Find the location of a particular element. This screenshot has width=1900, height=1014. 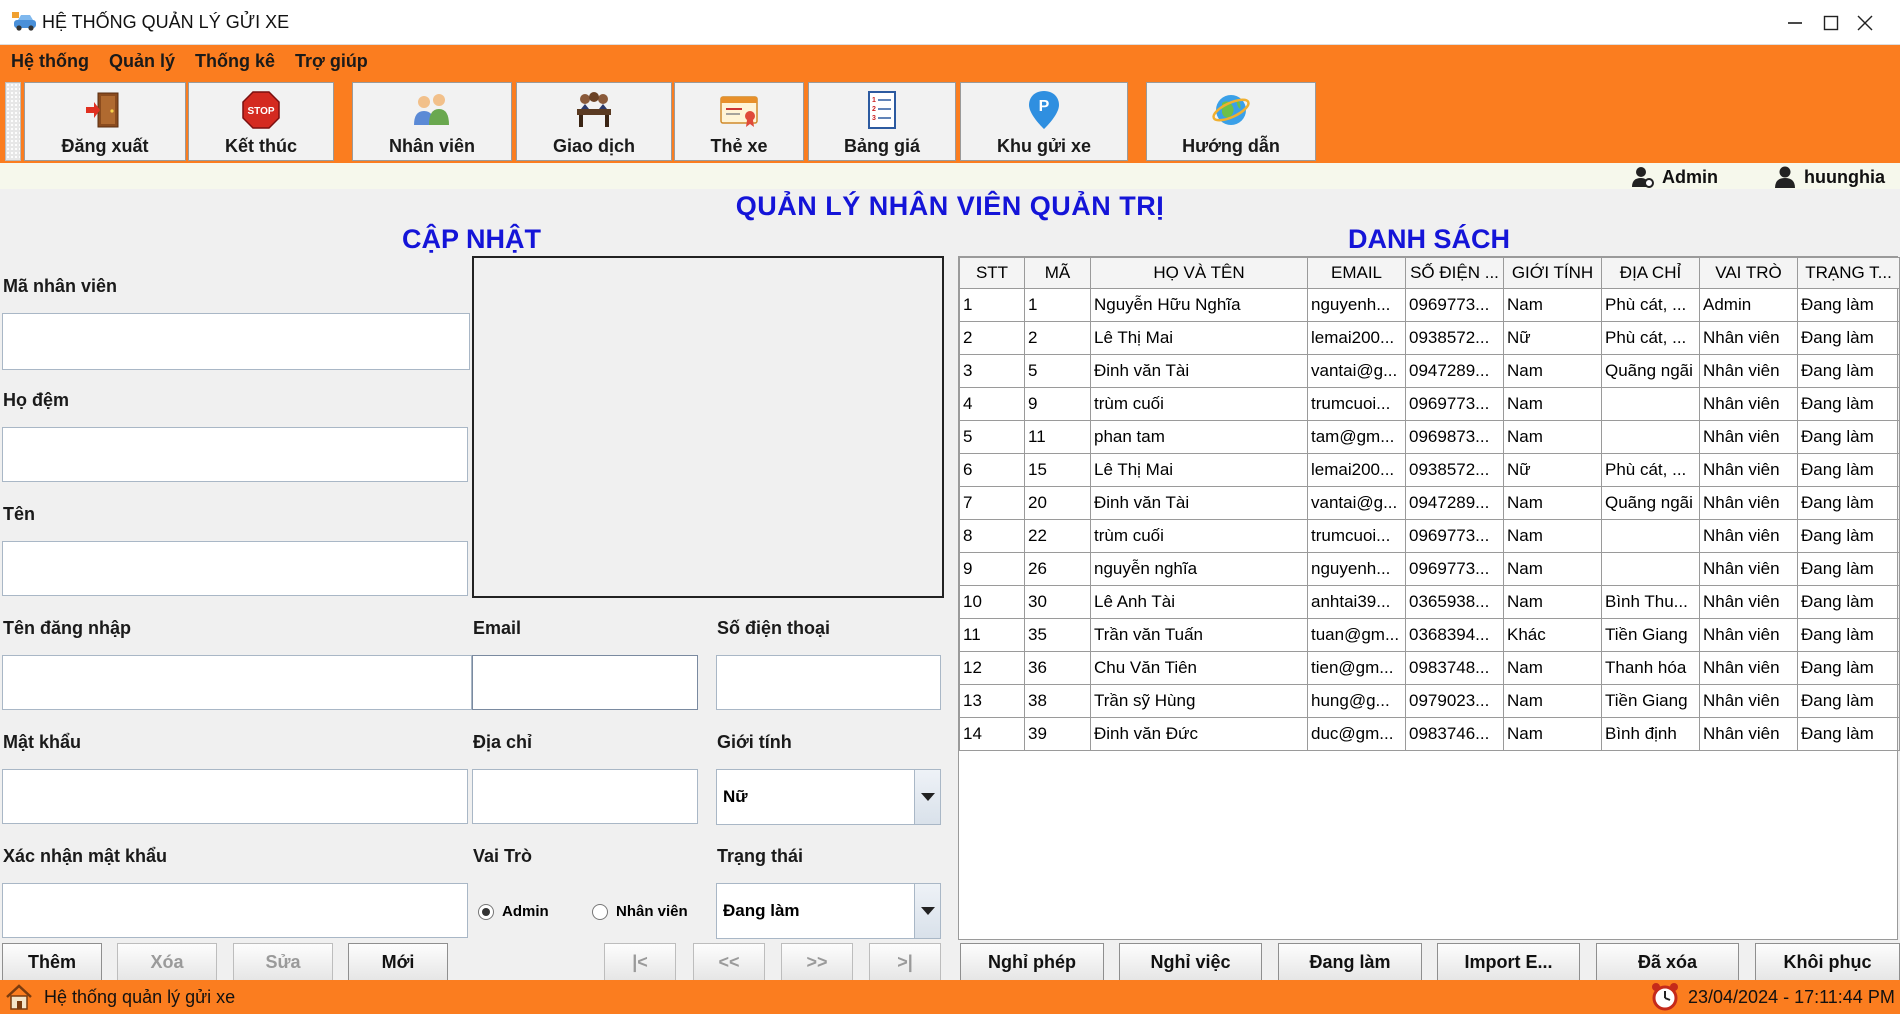

username-indicator: huunghia is located at coordinates (1829, 177).